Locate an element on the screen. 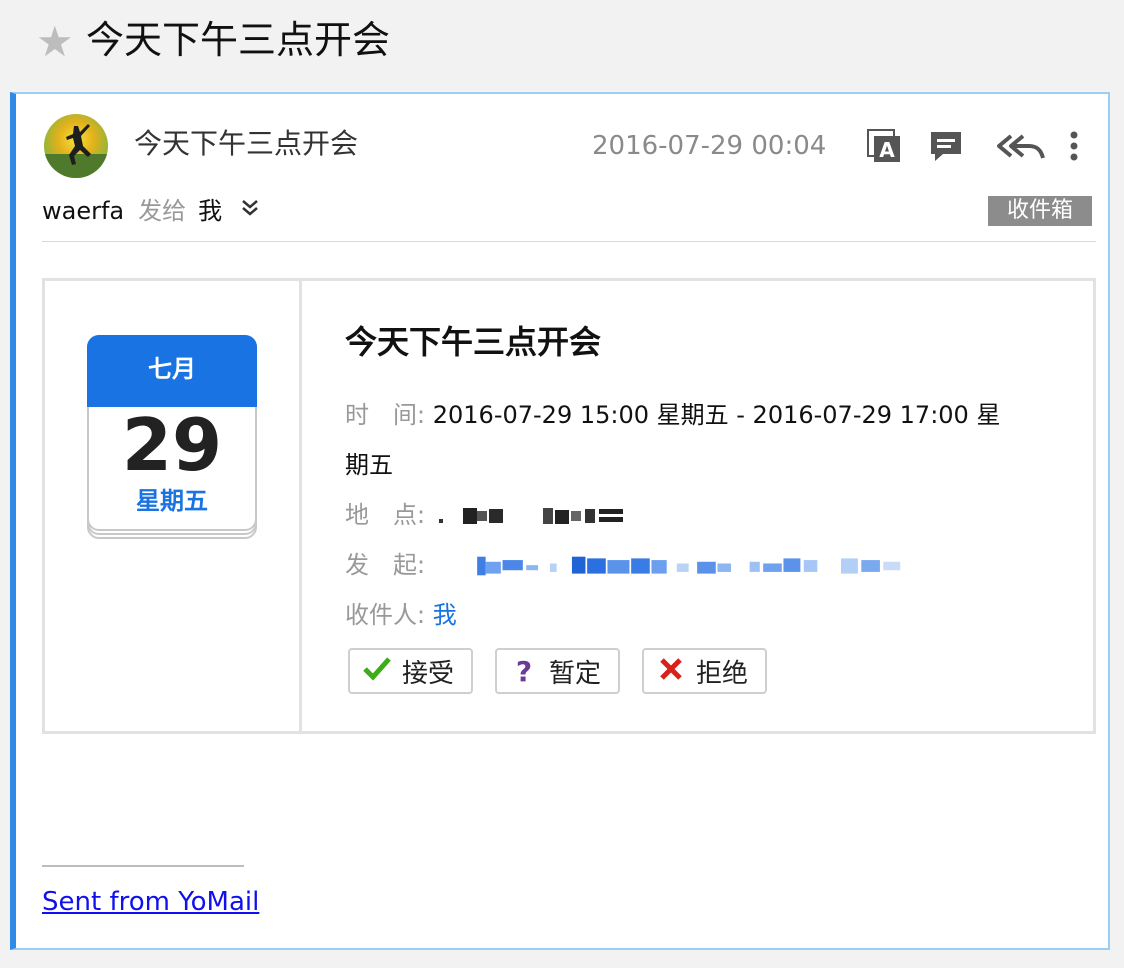  invite-location: 地 点: is located at coordinates (509, 515).